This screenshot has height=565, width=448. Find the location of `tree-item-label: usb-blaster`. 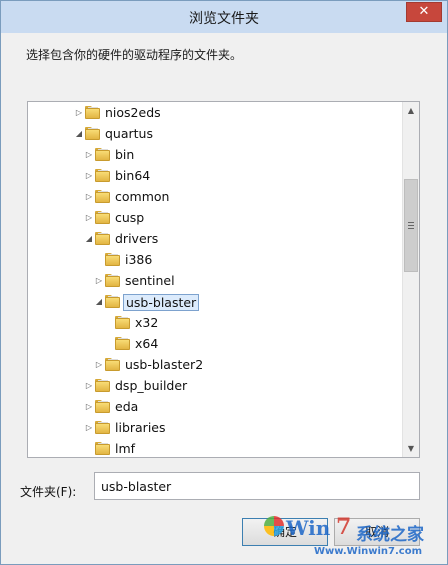

tree-item-label: usb-blaster is located at coordinates (161, 302).